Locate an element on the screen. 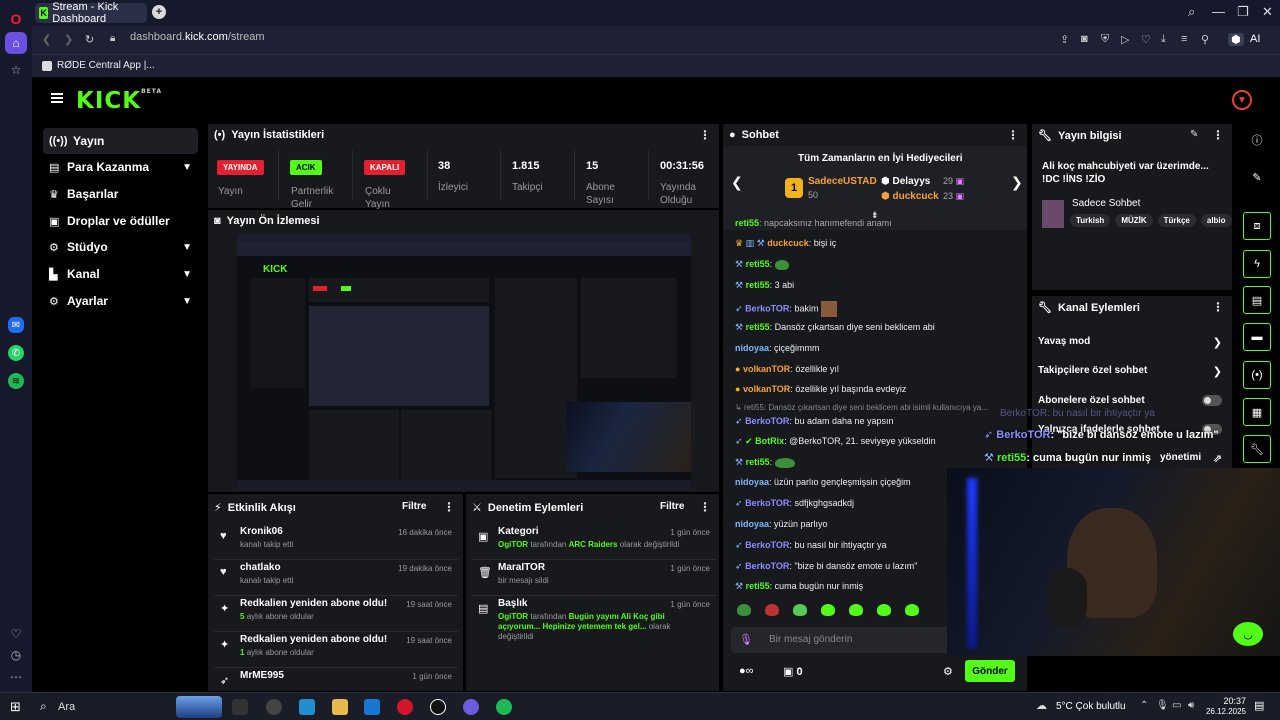  nav-droplar: ▣ Droplar ve ödüller is located at coordinates (120, 221).